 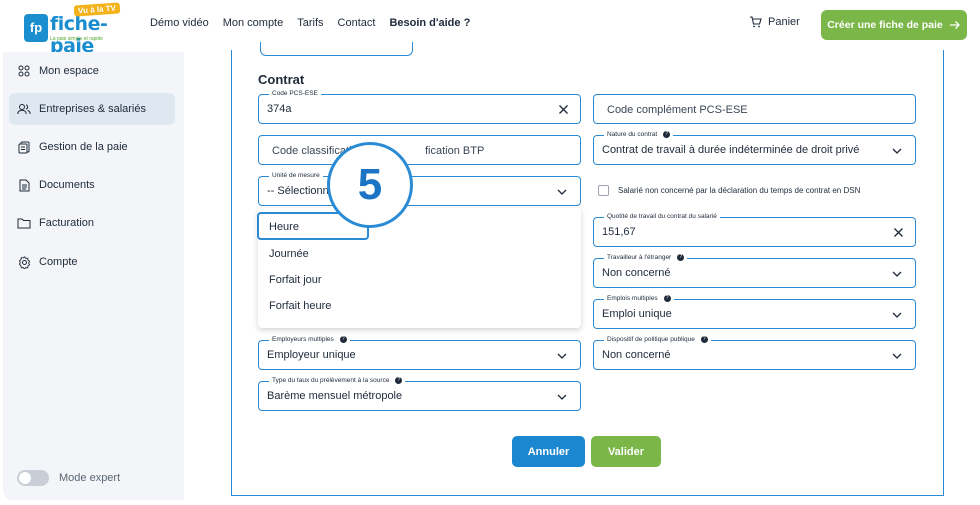 I want to click on sidebar-item-facturation: Facturation, so click(x=92, y=223).